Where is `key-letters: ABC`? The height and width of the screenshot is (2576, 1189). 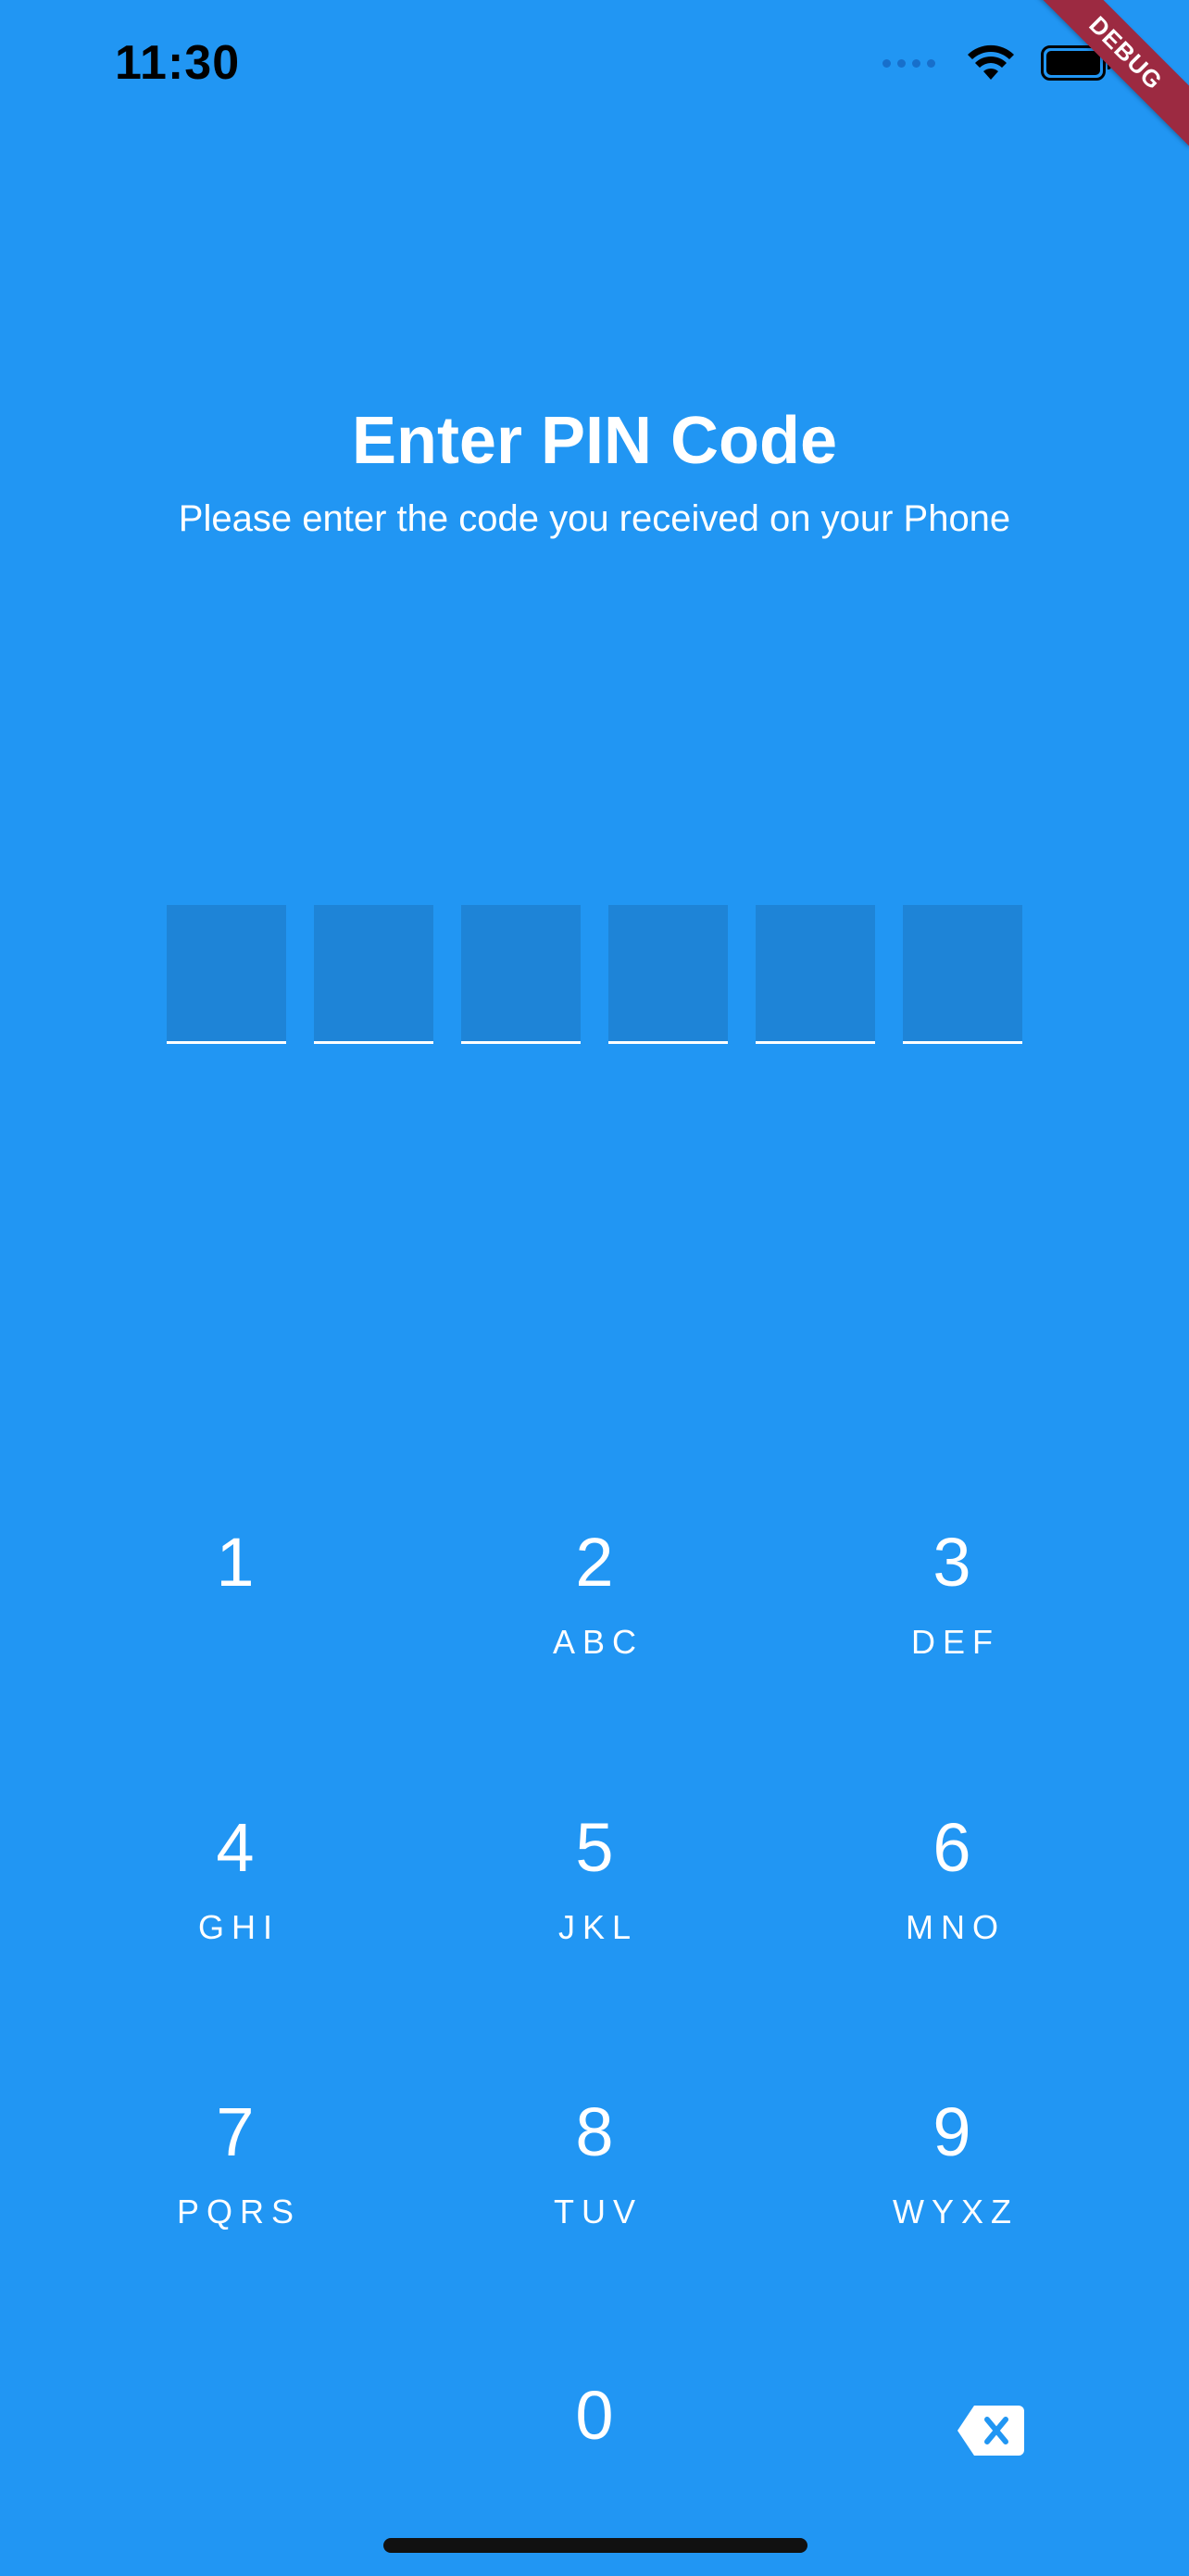
key-letters: ABC is located at coordinates (598, 1642).